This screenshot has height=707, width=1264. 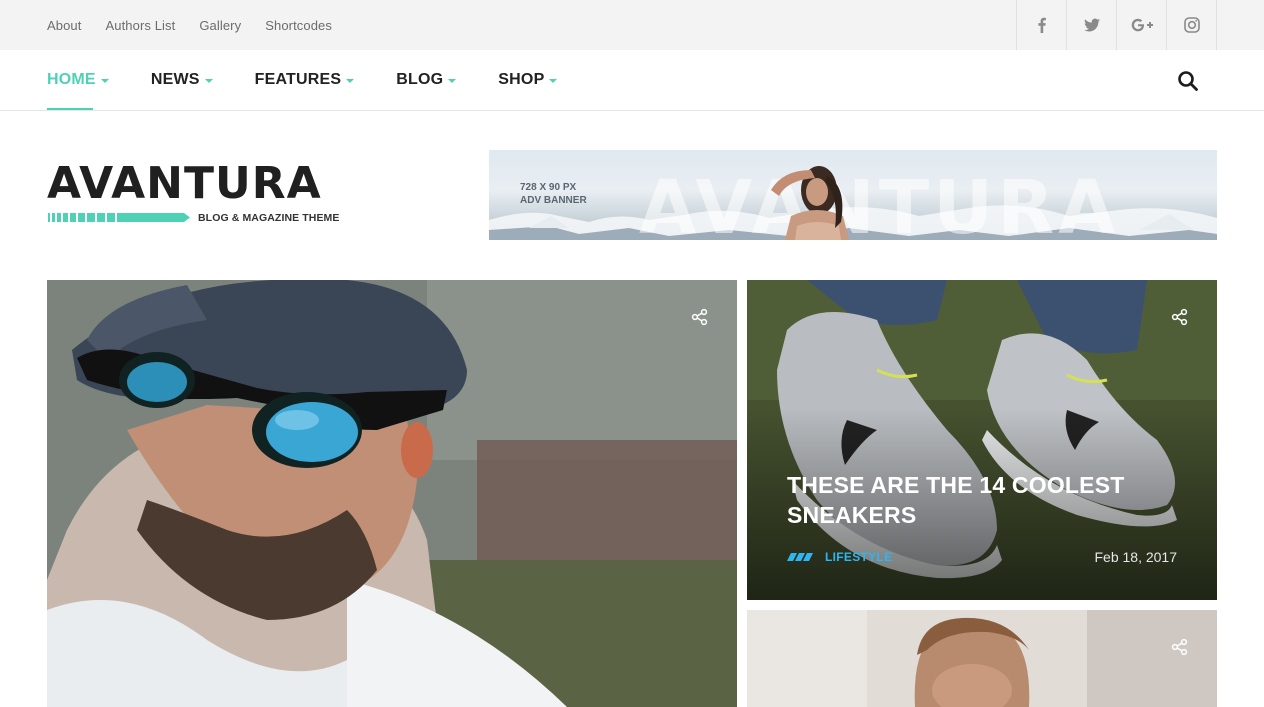 What do you see at coordinates (853, 195) in the screenshot?
I see `adv-banner: AVANTURA 728 X 90 PX ADV BANNER` at bounding box center [853, 195].